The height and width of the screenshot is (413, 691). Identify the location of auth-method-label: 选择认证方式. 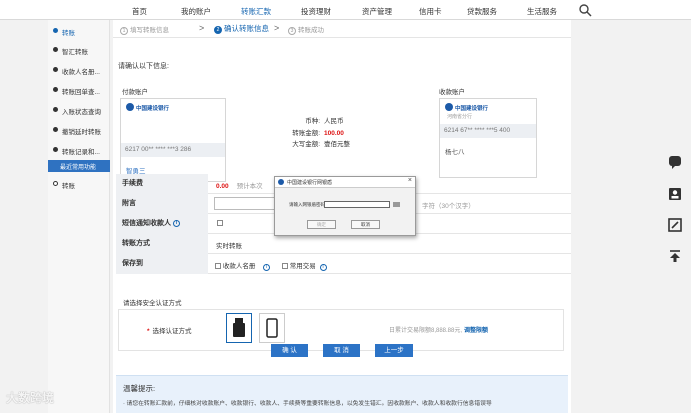
(172, 331).